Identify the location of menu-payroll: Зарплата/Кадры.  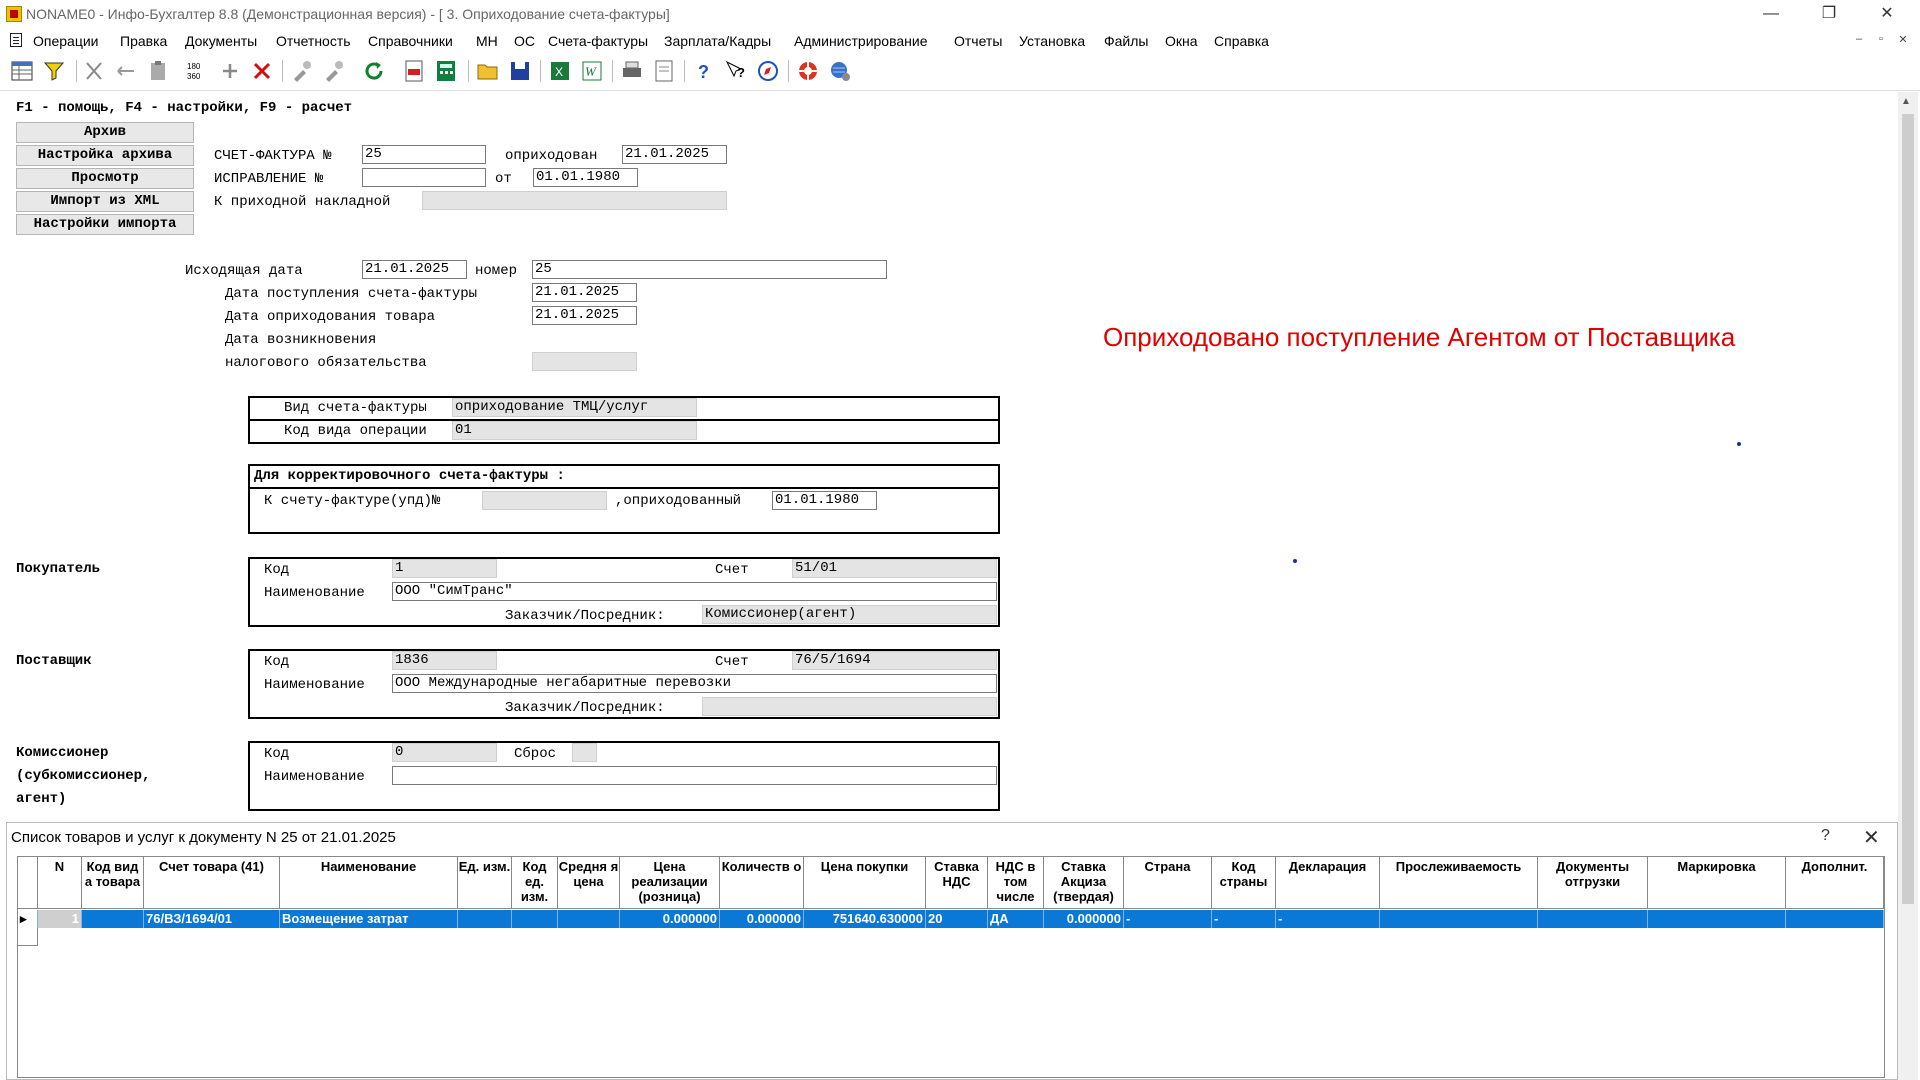
(717, 41).